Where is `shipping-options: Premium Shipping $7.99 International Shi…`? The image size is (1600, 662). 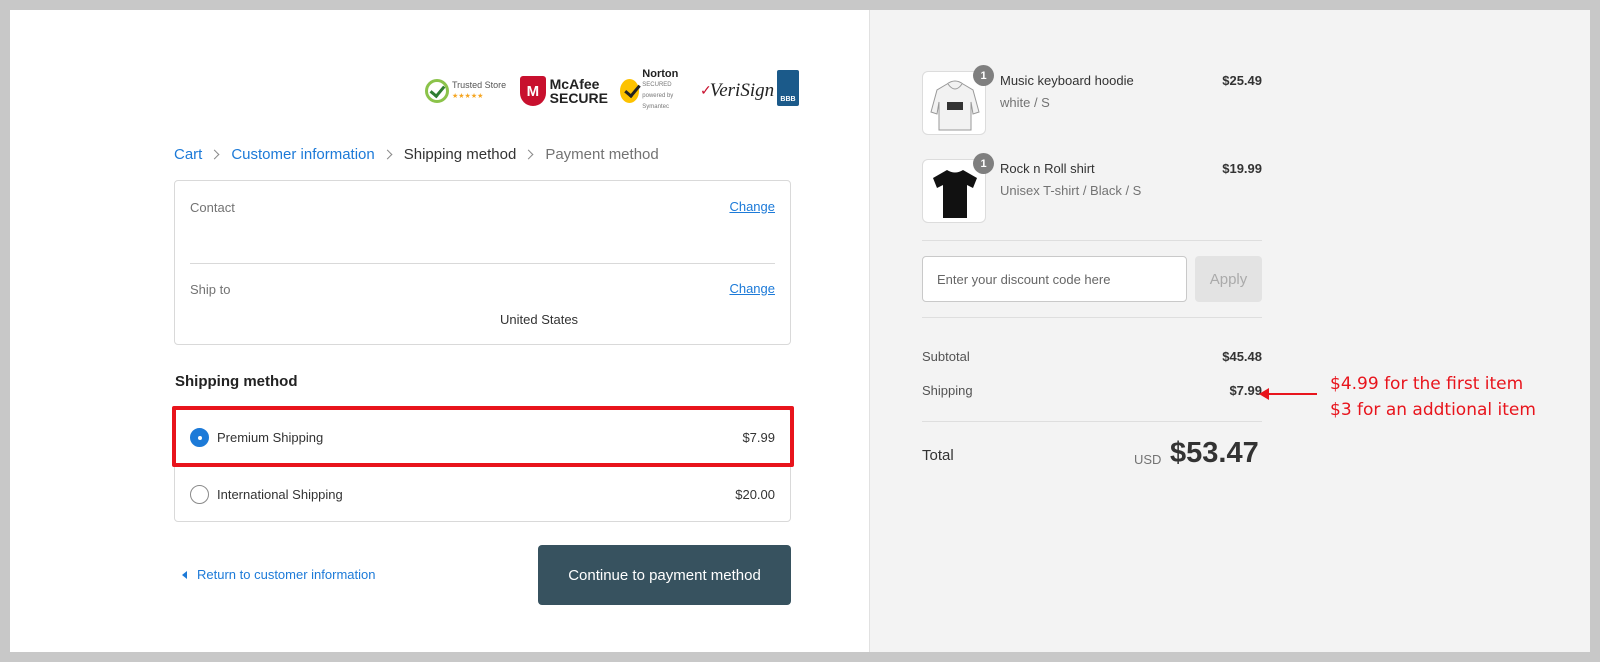 shipping-options: Premium Shipping $7.99 International Shi… is located at coordinates (482, 465).